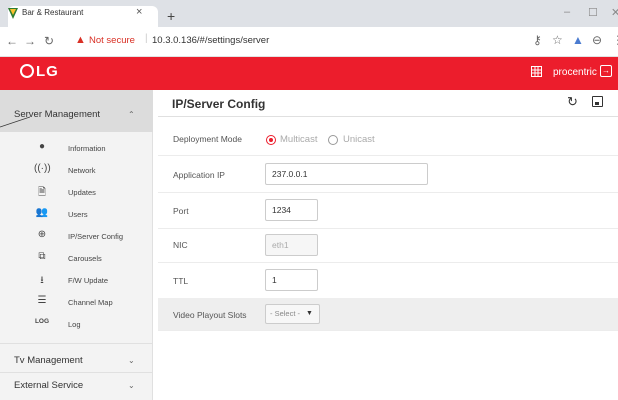 The image size is (618, 400). Describe the element at coordinates (536, 71) in the screenshot. I see `grid-icon` at that location.